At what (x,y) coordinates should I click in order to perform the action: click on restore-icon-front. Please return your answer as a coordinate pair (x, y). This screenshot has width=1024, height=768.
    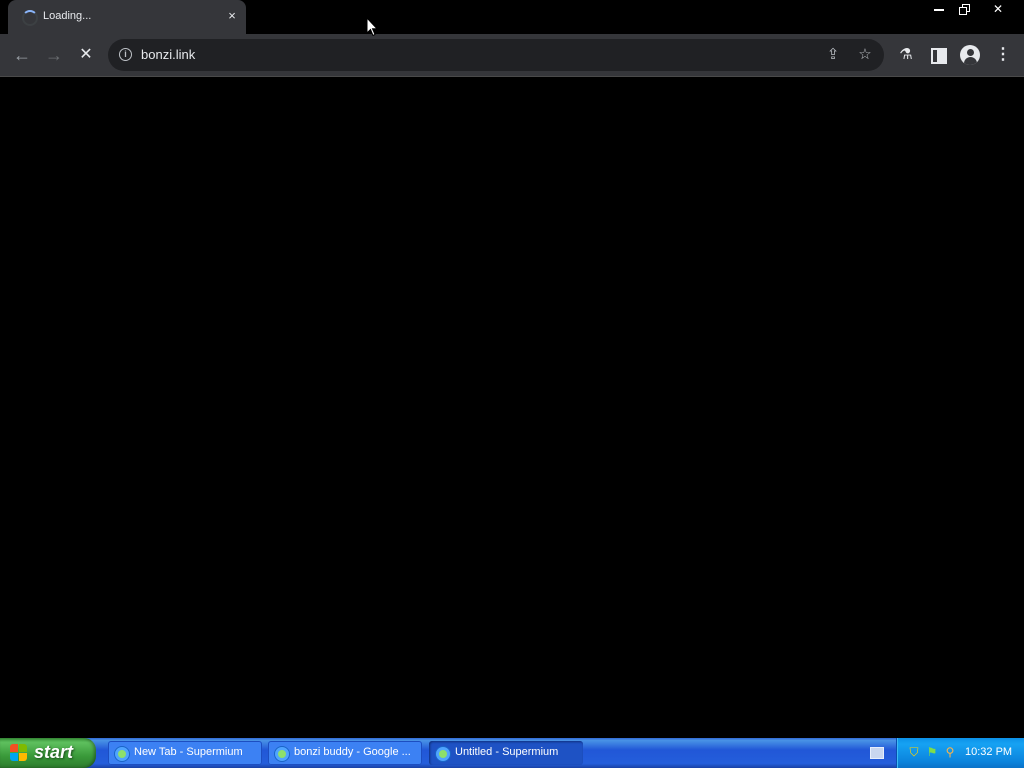
    Looking at the image, I should click on (963, 11).